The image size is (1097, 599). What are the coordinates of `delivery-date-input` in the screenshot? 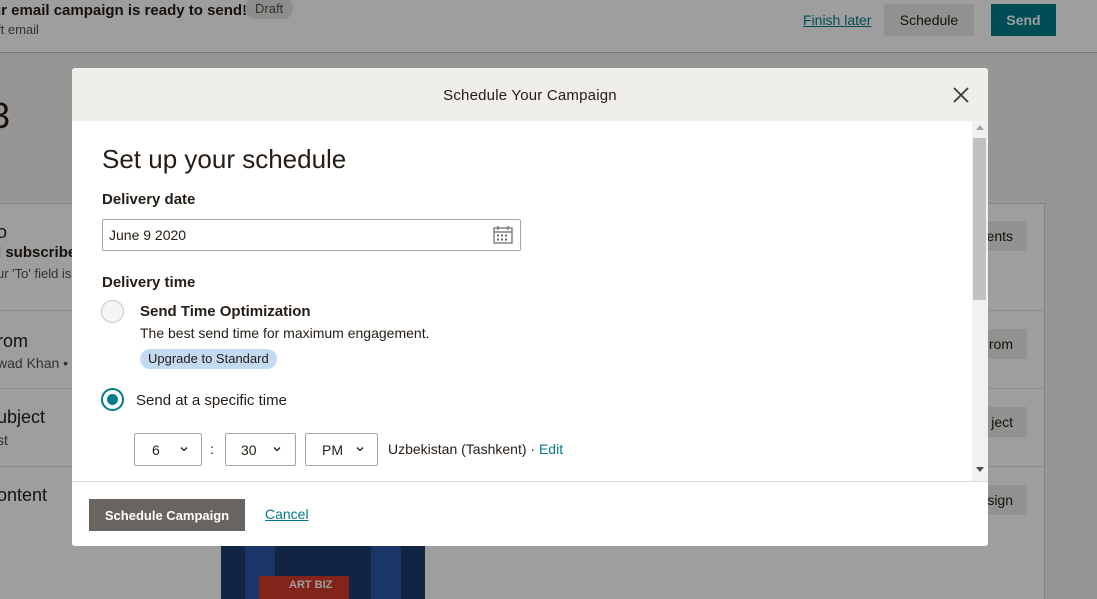 It's located at (311, 235).